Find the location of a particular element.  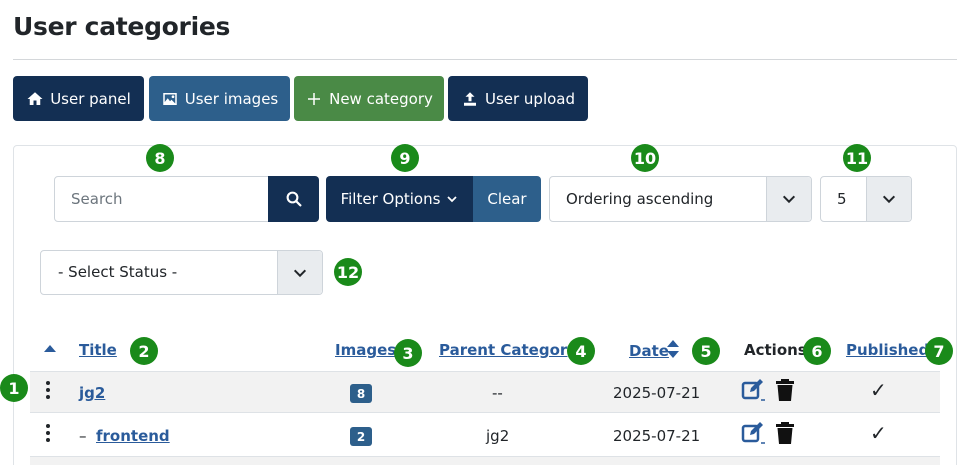

marker-11: 11 is located at coordinates (857, 158).